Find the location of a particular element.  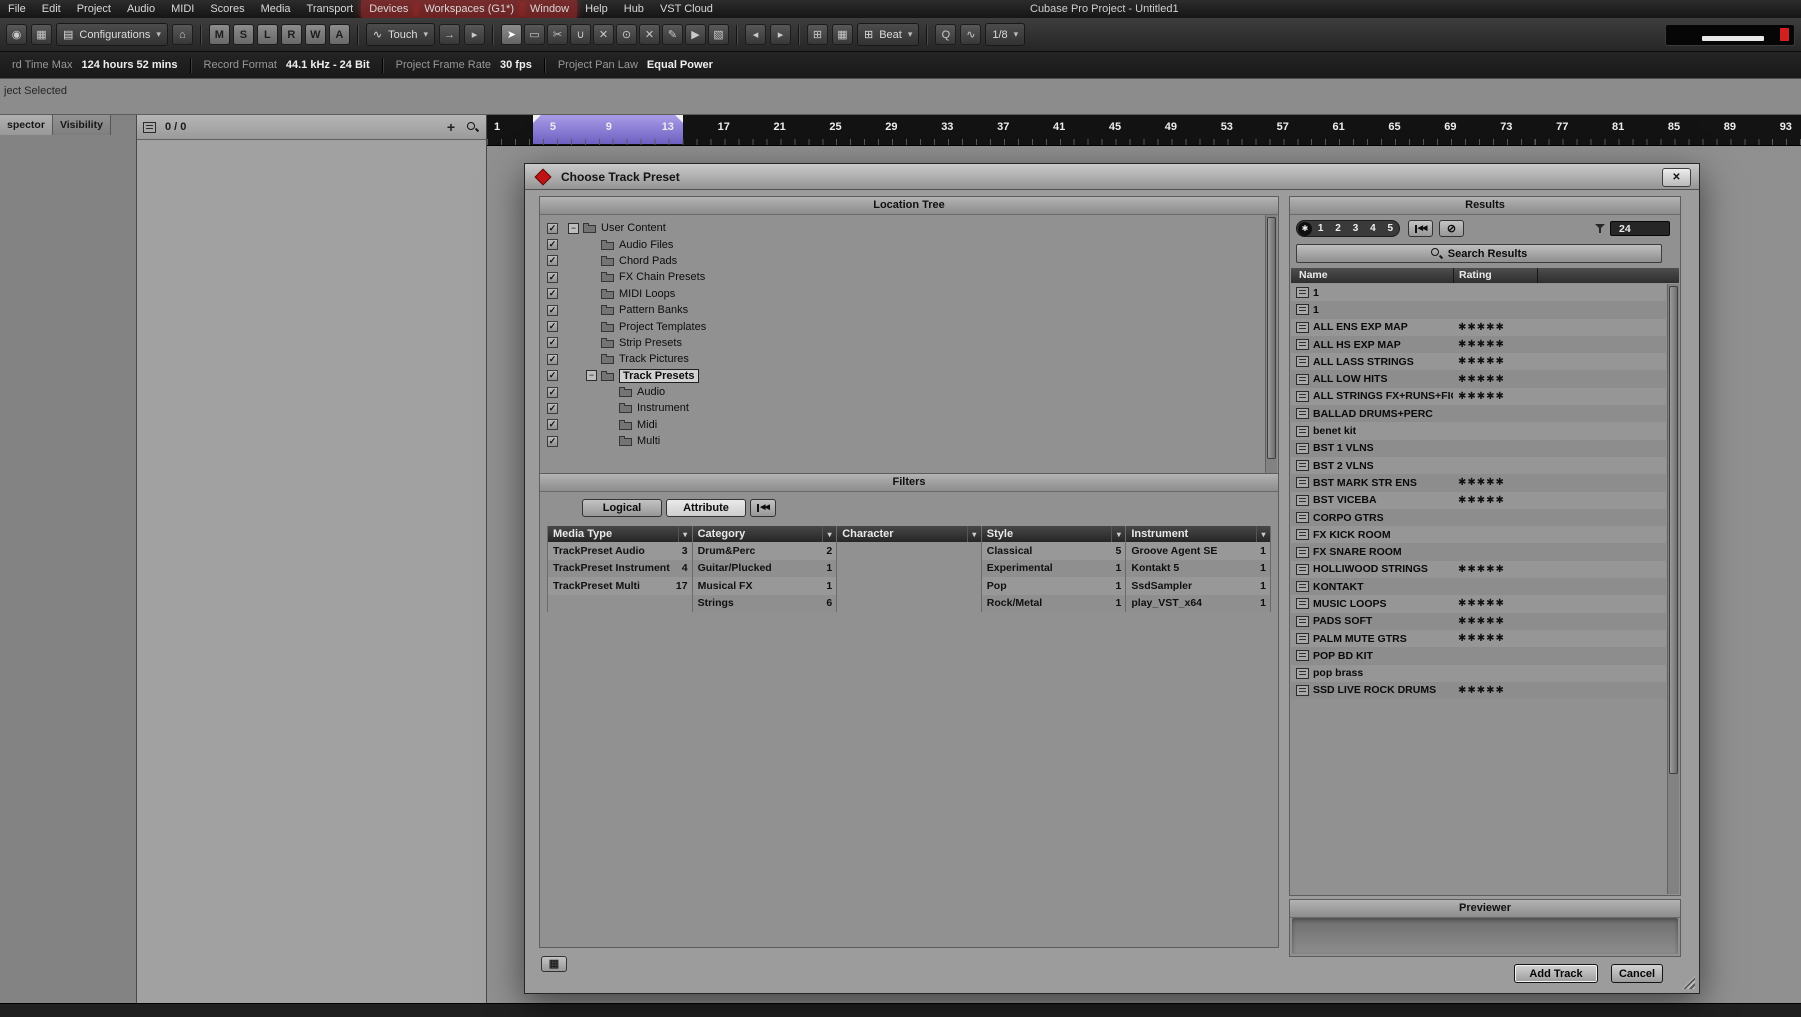

result-row: BST MARK STR ENS ✱✱✱✱✱ is located at coordinates (1478, 483).